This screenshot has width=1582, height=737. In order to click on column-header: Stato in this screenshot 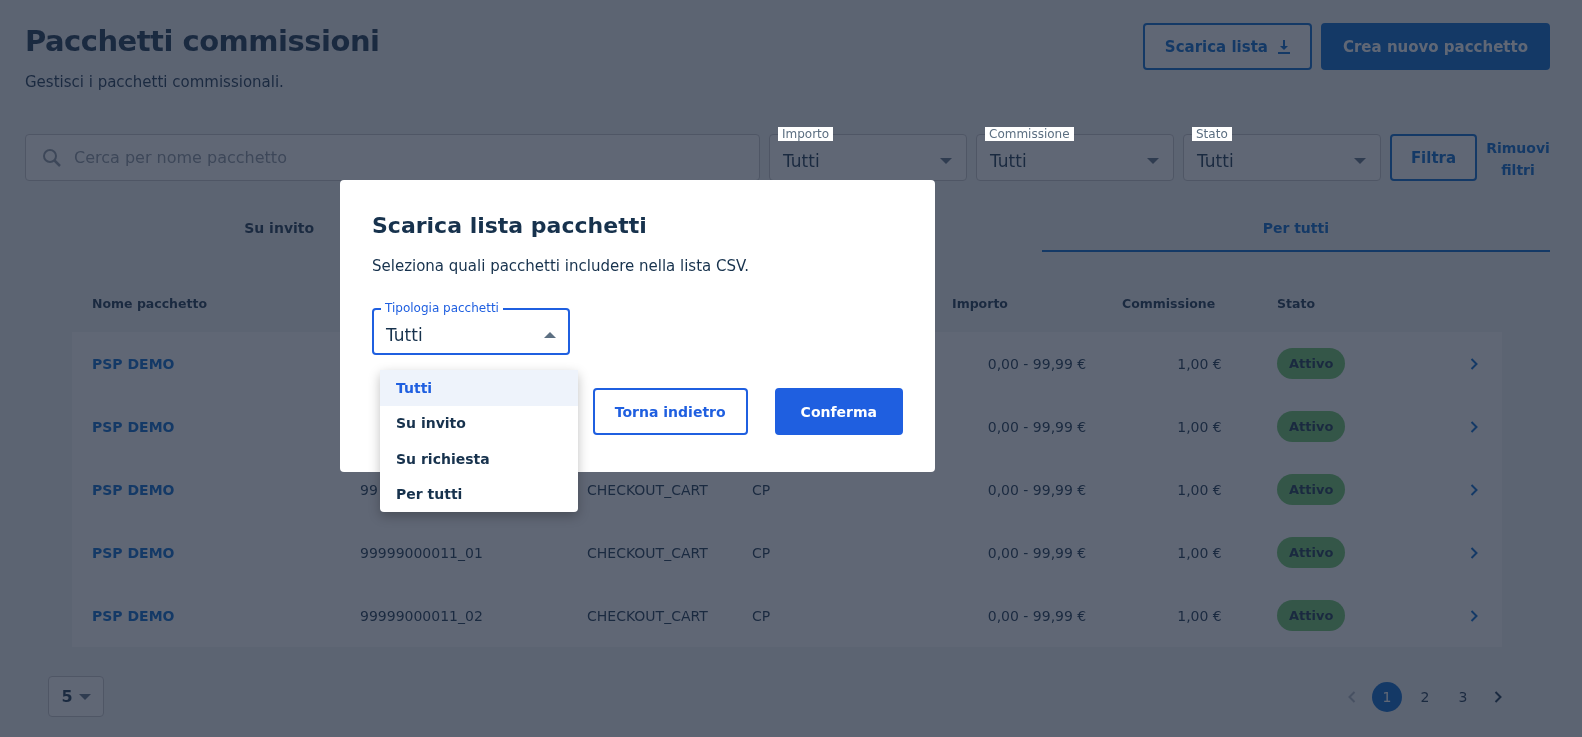, I will do `click(1296, 303)`.